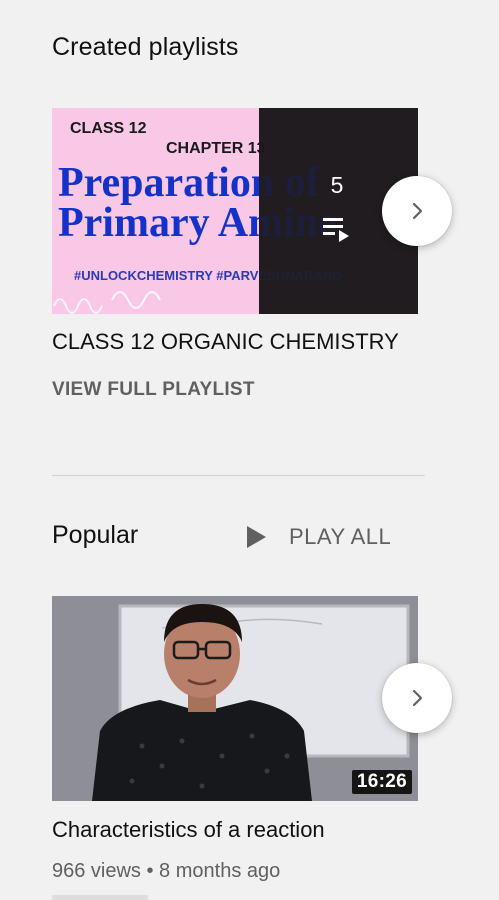 The width and height of the screenshot is (499, 900). I want to click on partial-bottom-element, so click(100, 897).